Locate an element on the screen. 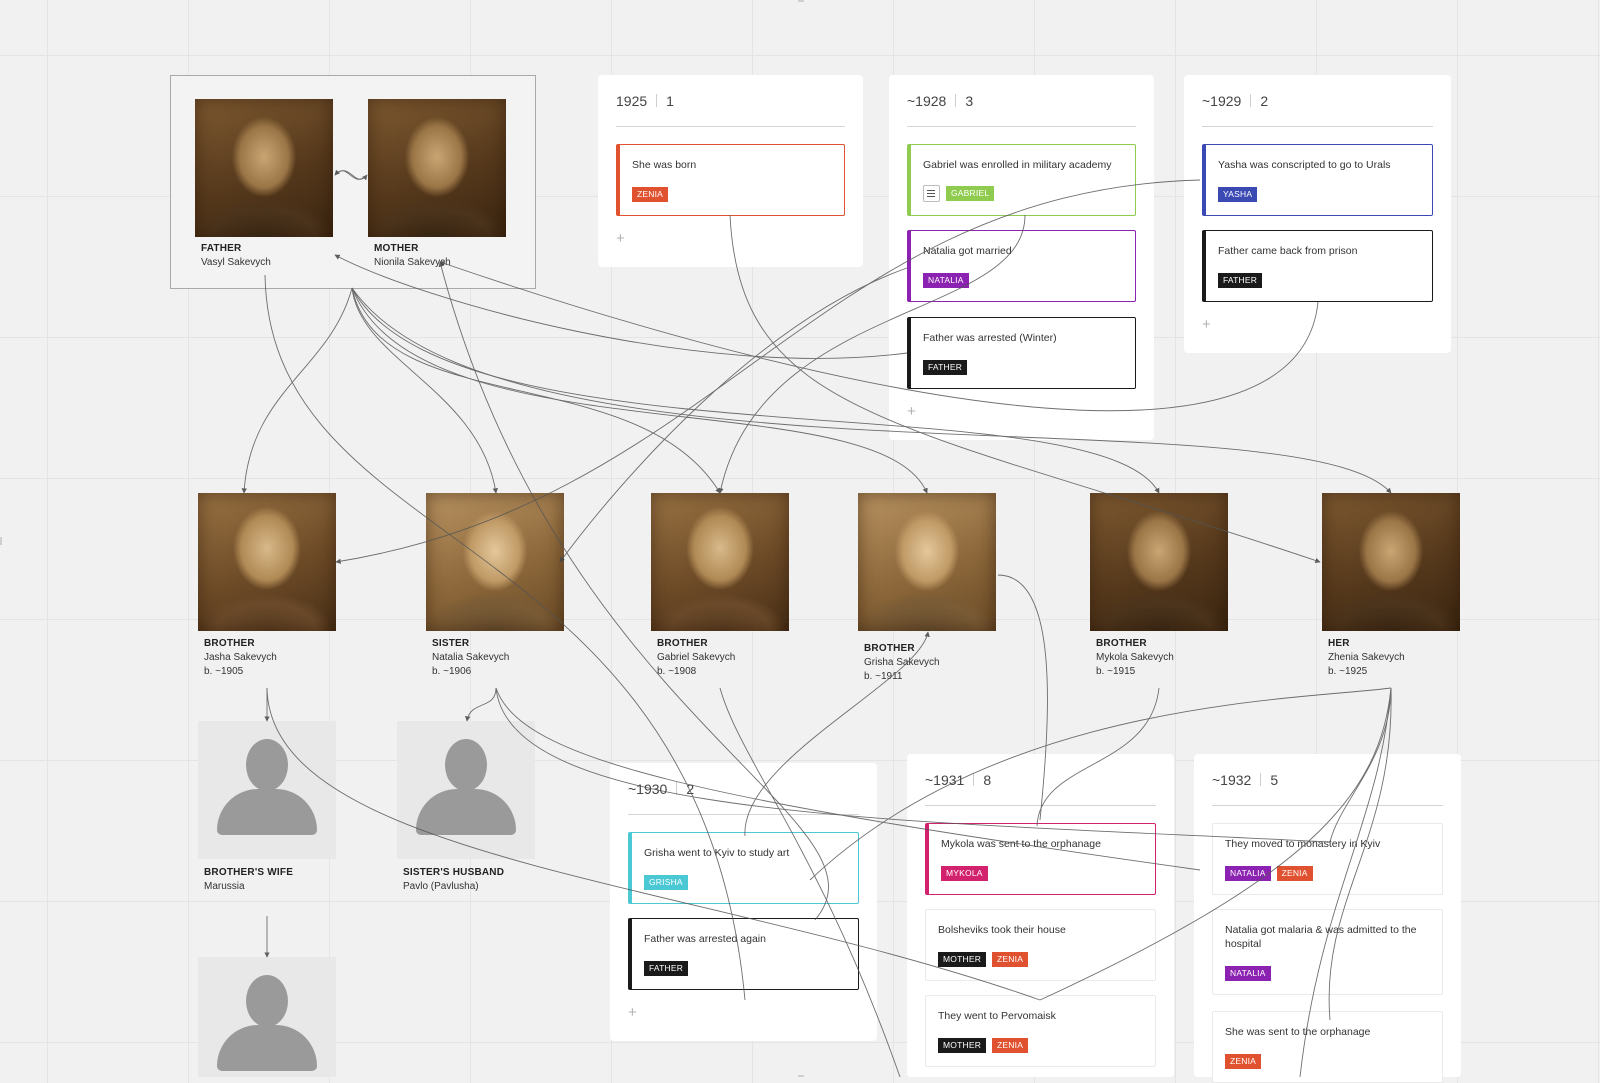 The image size is (1600, 1083). event-card: Father was arrested (Winter) FATHER is located at coordinates (1021, 353).